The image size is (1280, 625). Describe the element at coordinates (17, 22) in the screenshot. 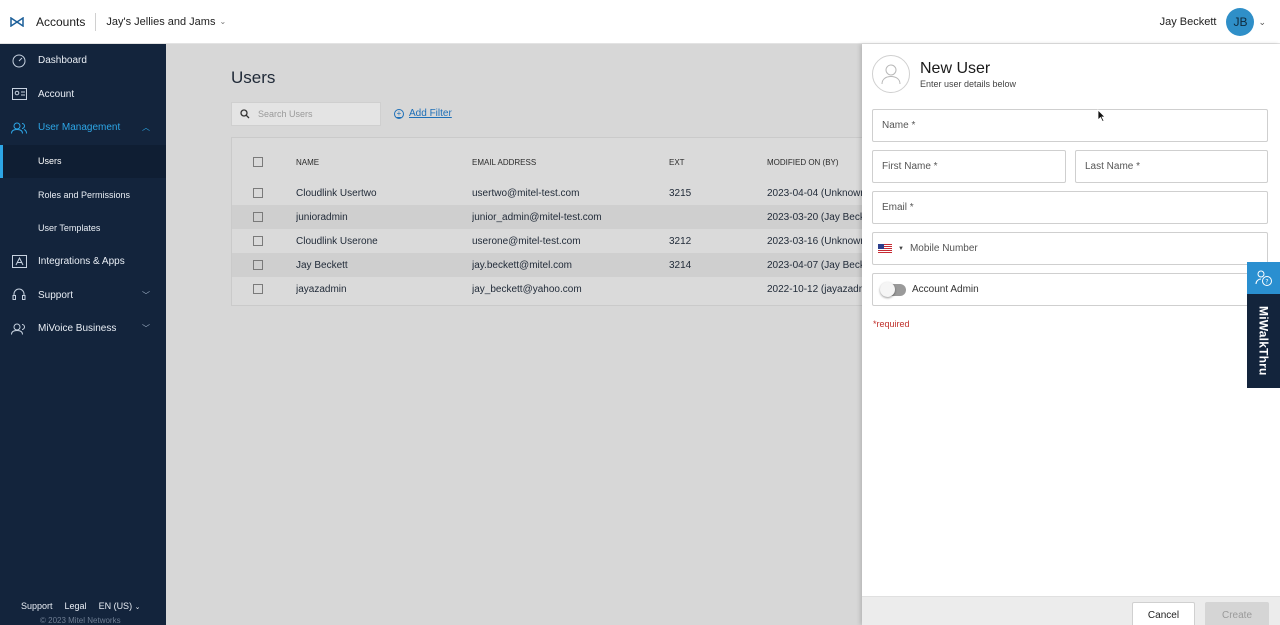

I see `mitel-logo-icon` at that location.